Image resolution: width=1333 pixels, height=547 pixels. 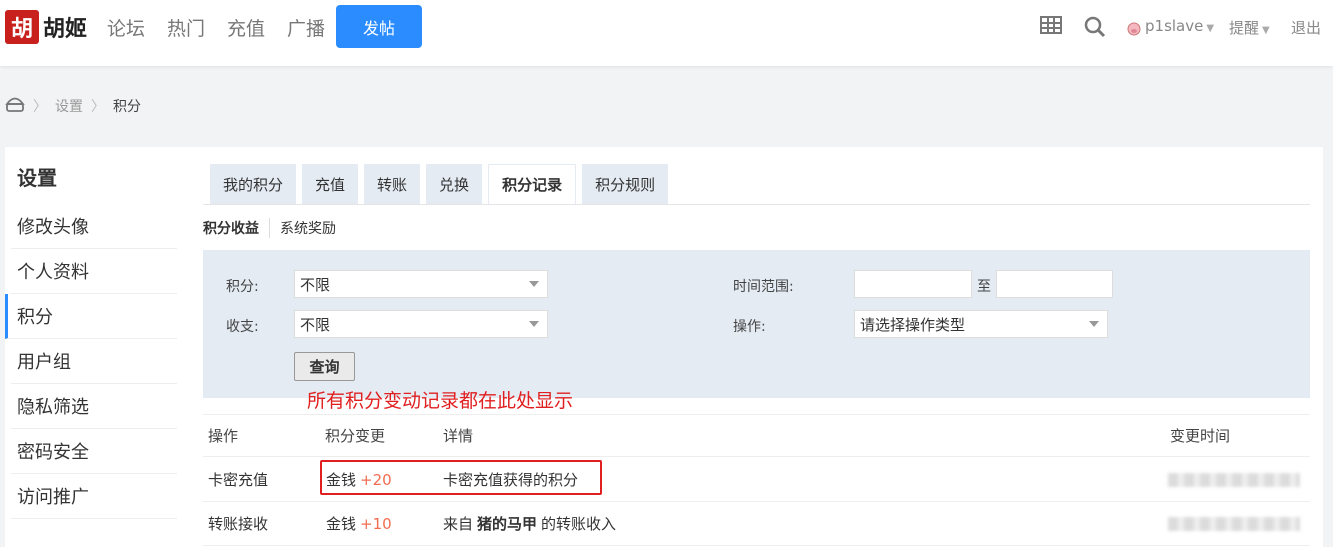 I want to click on sidebar-item-profile: 个人资料, so click(x=94, y=271).